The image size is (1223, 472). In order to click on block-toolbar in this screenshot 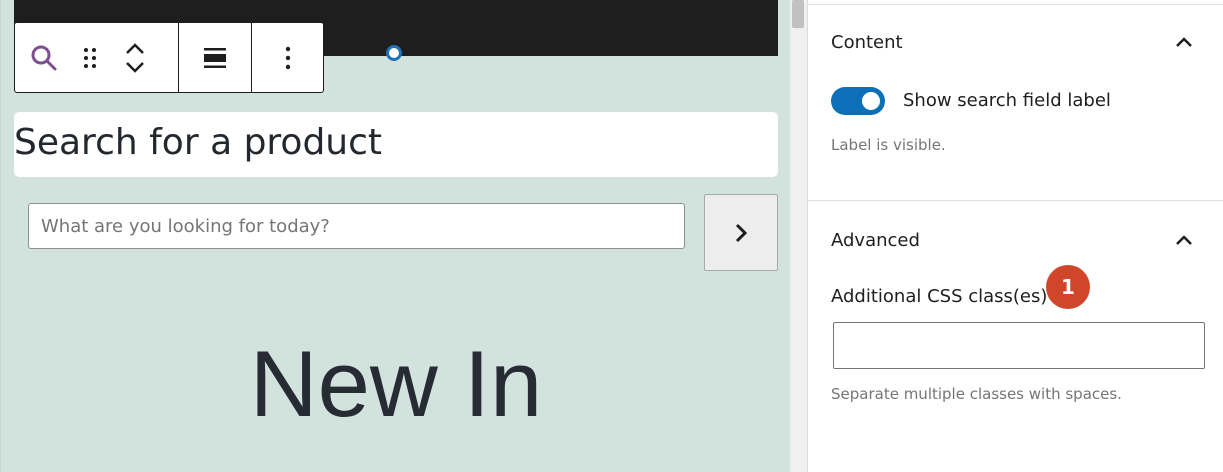, I will do `click(169, 57)`.